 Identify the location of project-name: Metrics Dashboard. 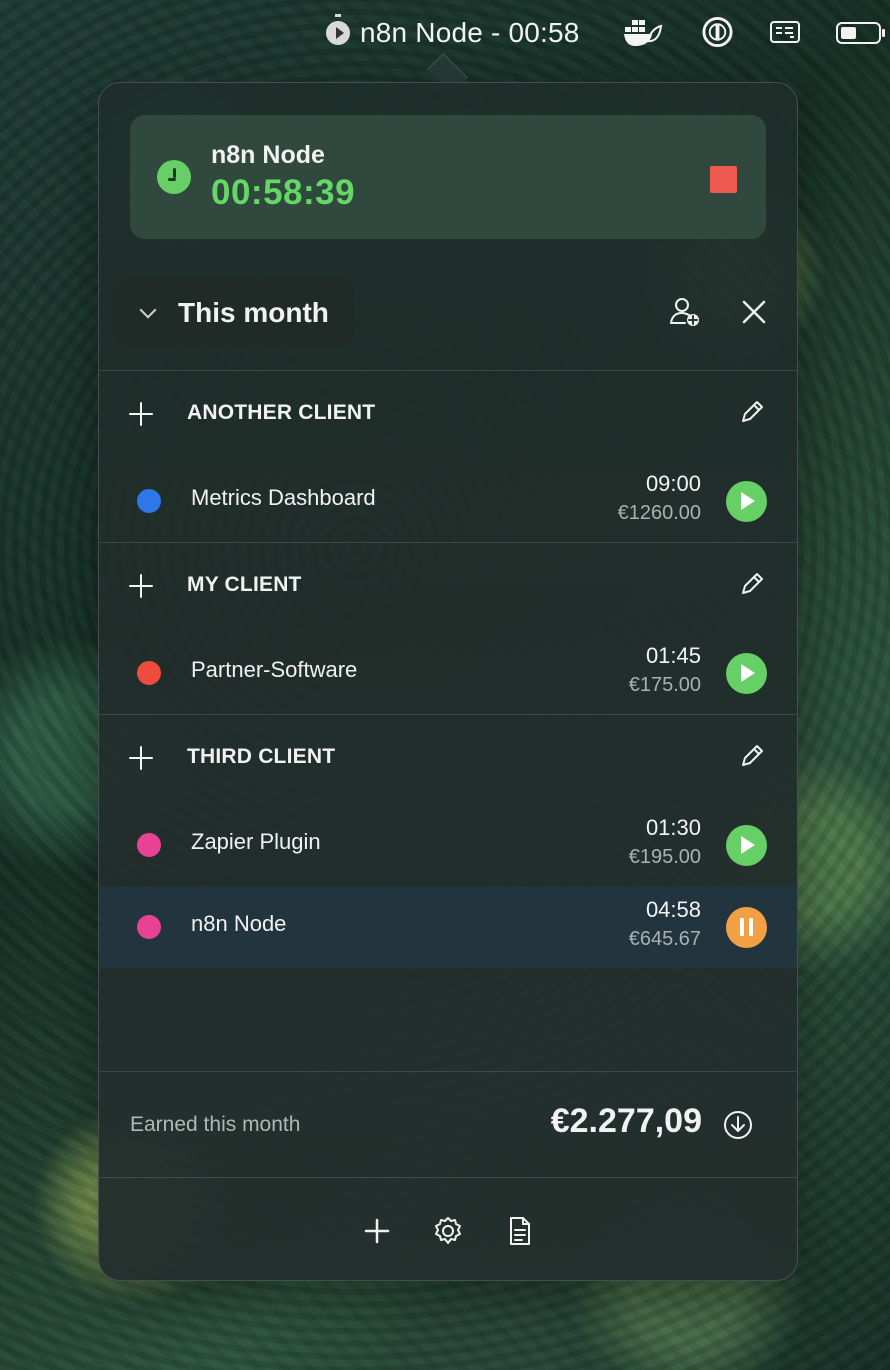
(283, 497).